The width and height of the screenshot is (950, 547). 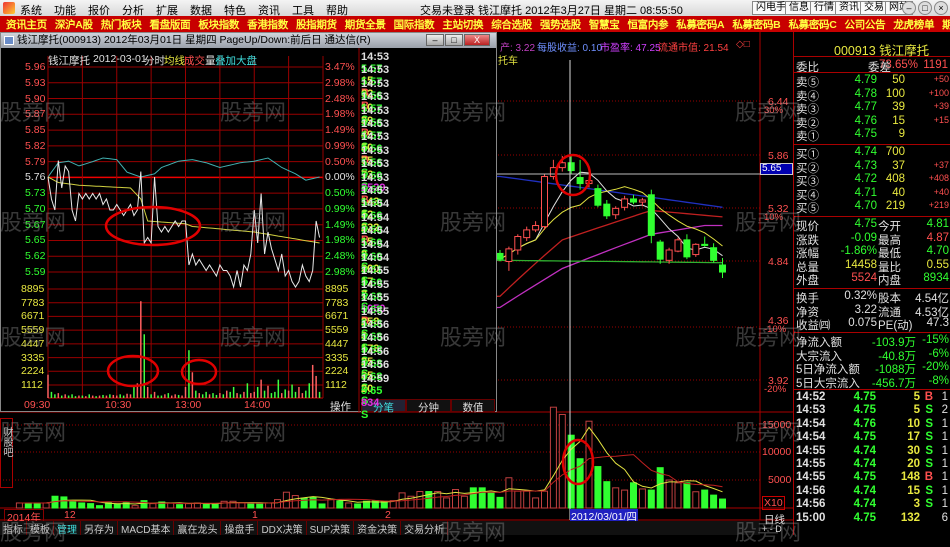 I want to click on nav-item: 深沪A股, so click(x=74, y=24).